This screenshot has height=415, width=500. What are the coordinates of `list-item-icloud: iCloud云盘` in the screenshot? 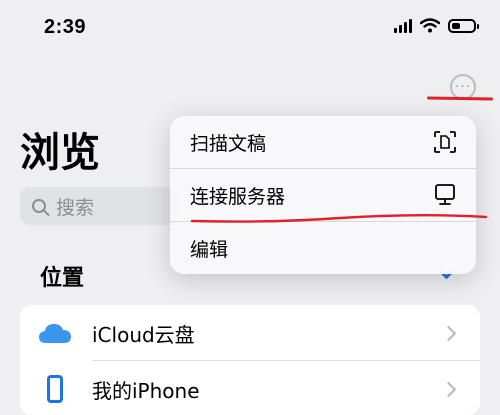 It's located at (250, 333).